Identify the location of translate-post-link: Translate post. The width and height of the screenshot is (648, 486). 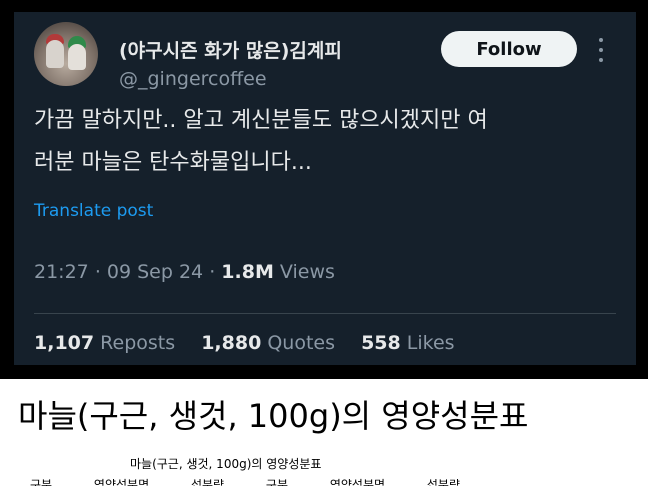
(93, 211).